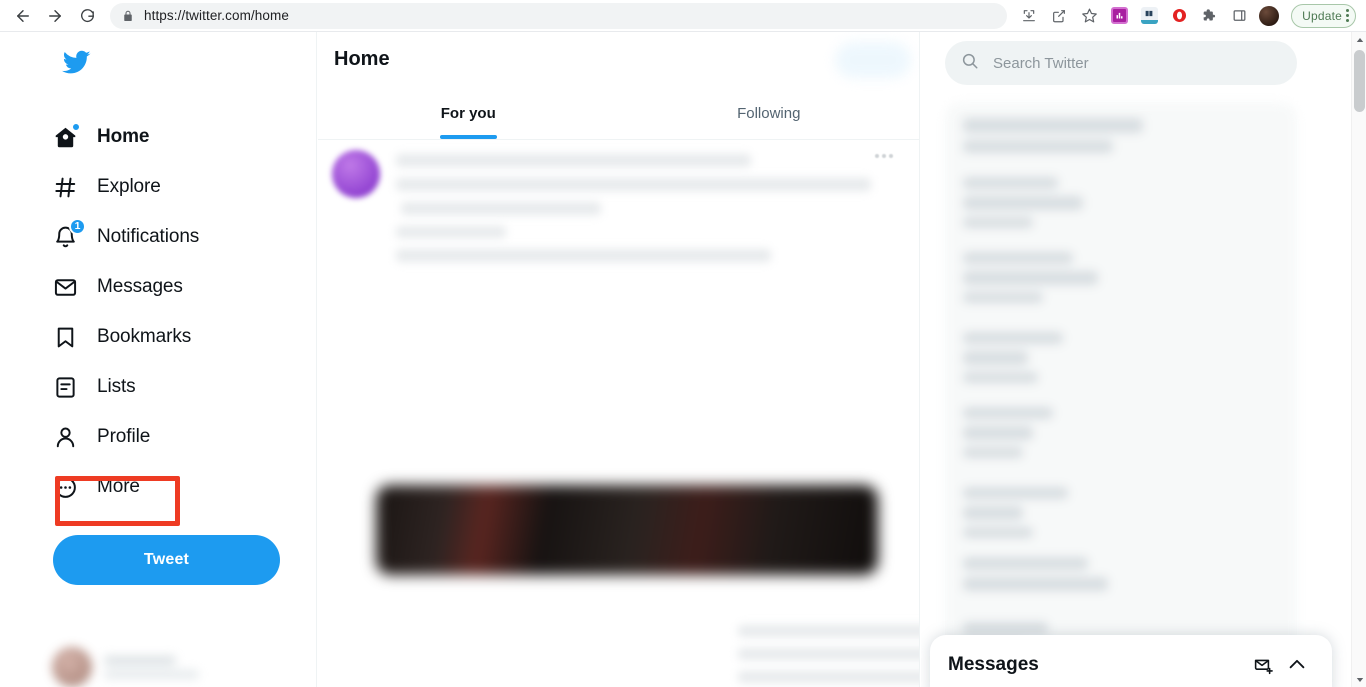 This screenshot has width=1366, height=687. I want to click on tab-following: Following, so click(769, 113).